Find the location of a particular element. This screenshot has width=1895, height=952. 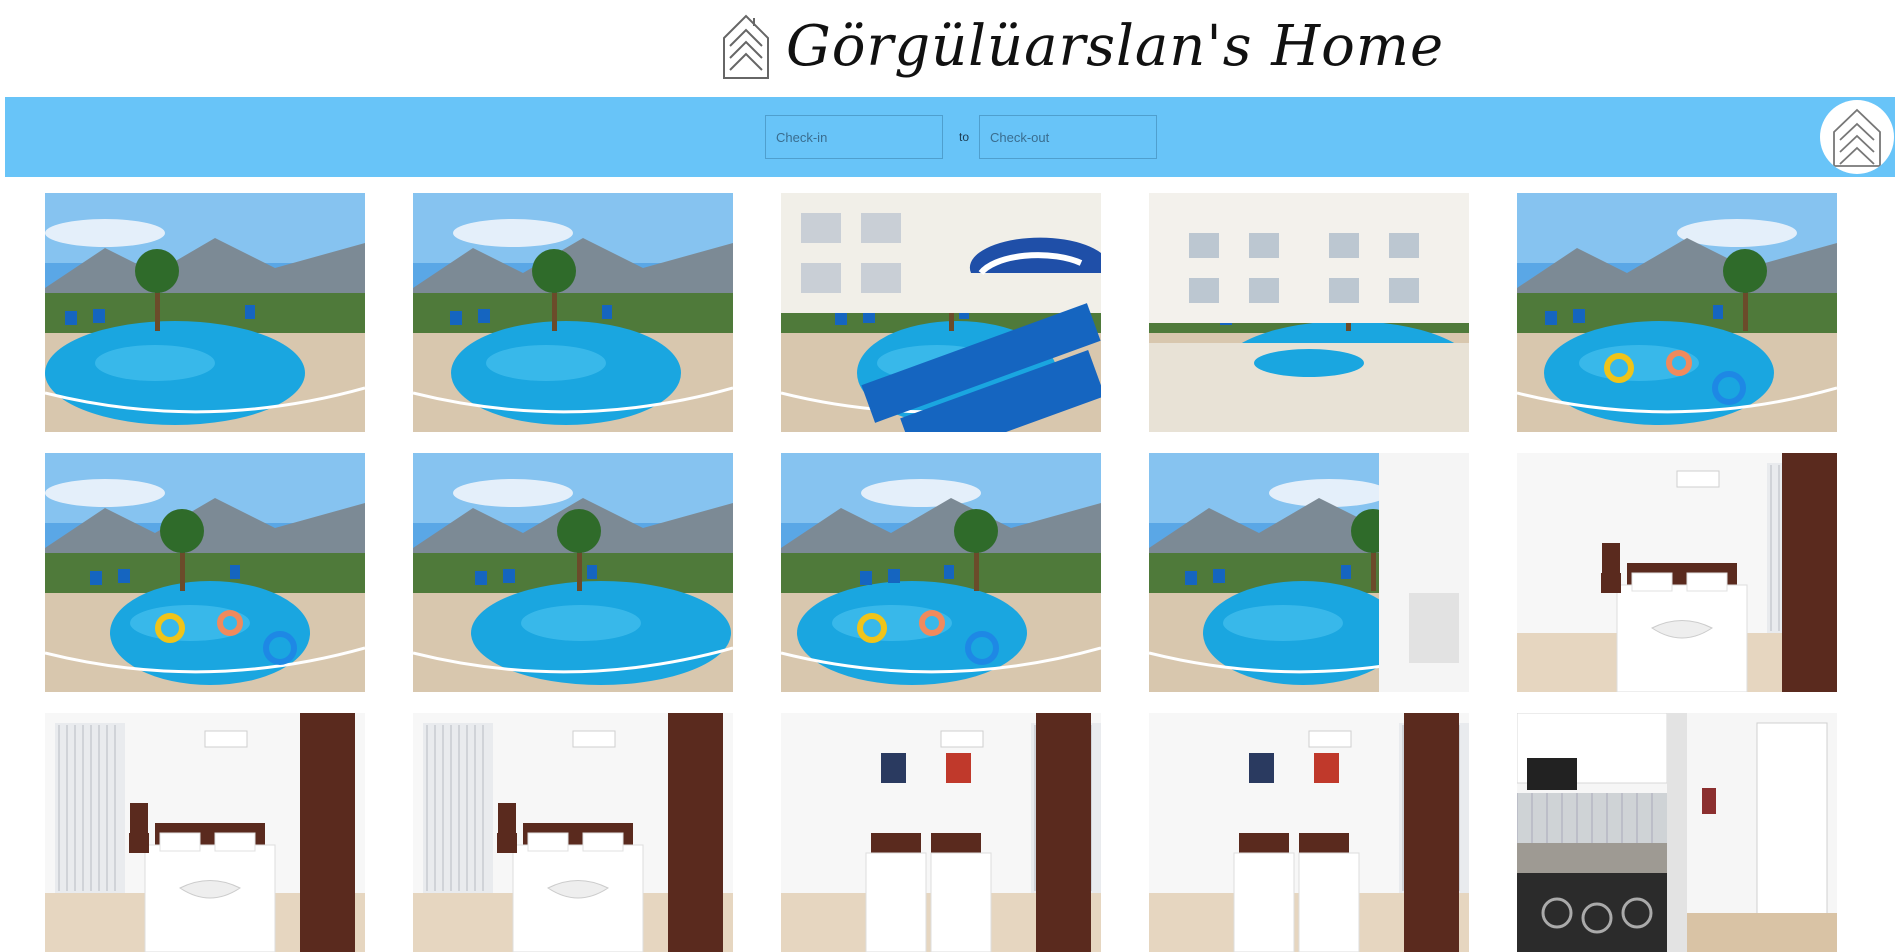

corner-logo-button is located at coordinates (1857, 137).